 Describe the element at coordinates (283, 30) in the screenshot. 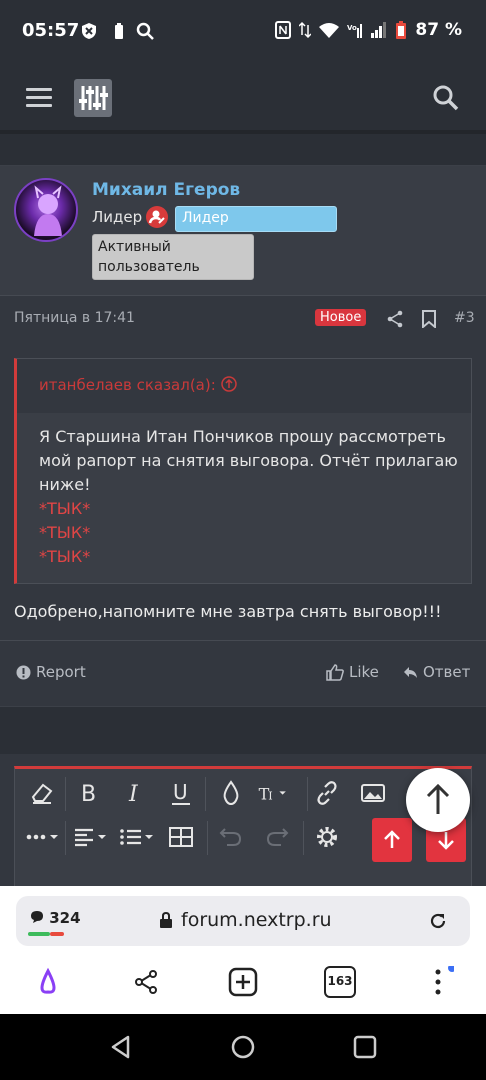

I see `nfc-icon` at that location.